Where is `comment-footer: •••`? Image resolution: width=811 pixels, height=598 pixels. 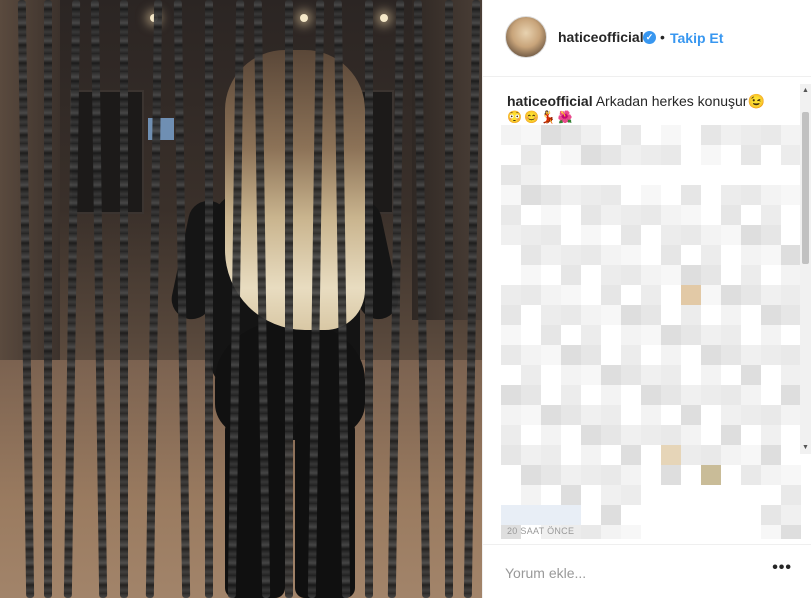
comment-footer: ••• is located at coordinates (647, 571).